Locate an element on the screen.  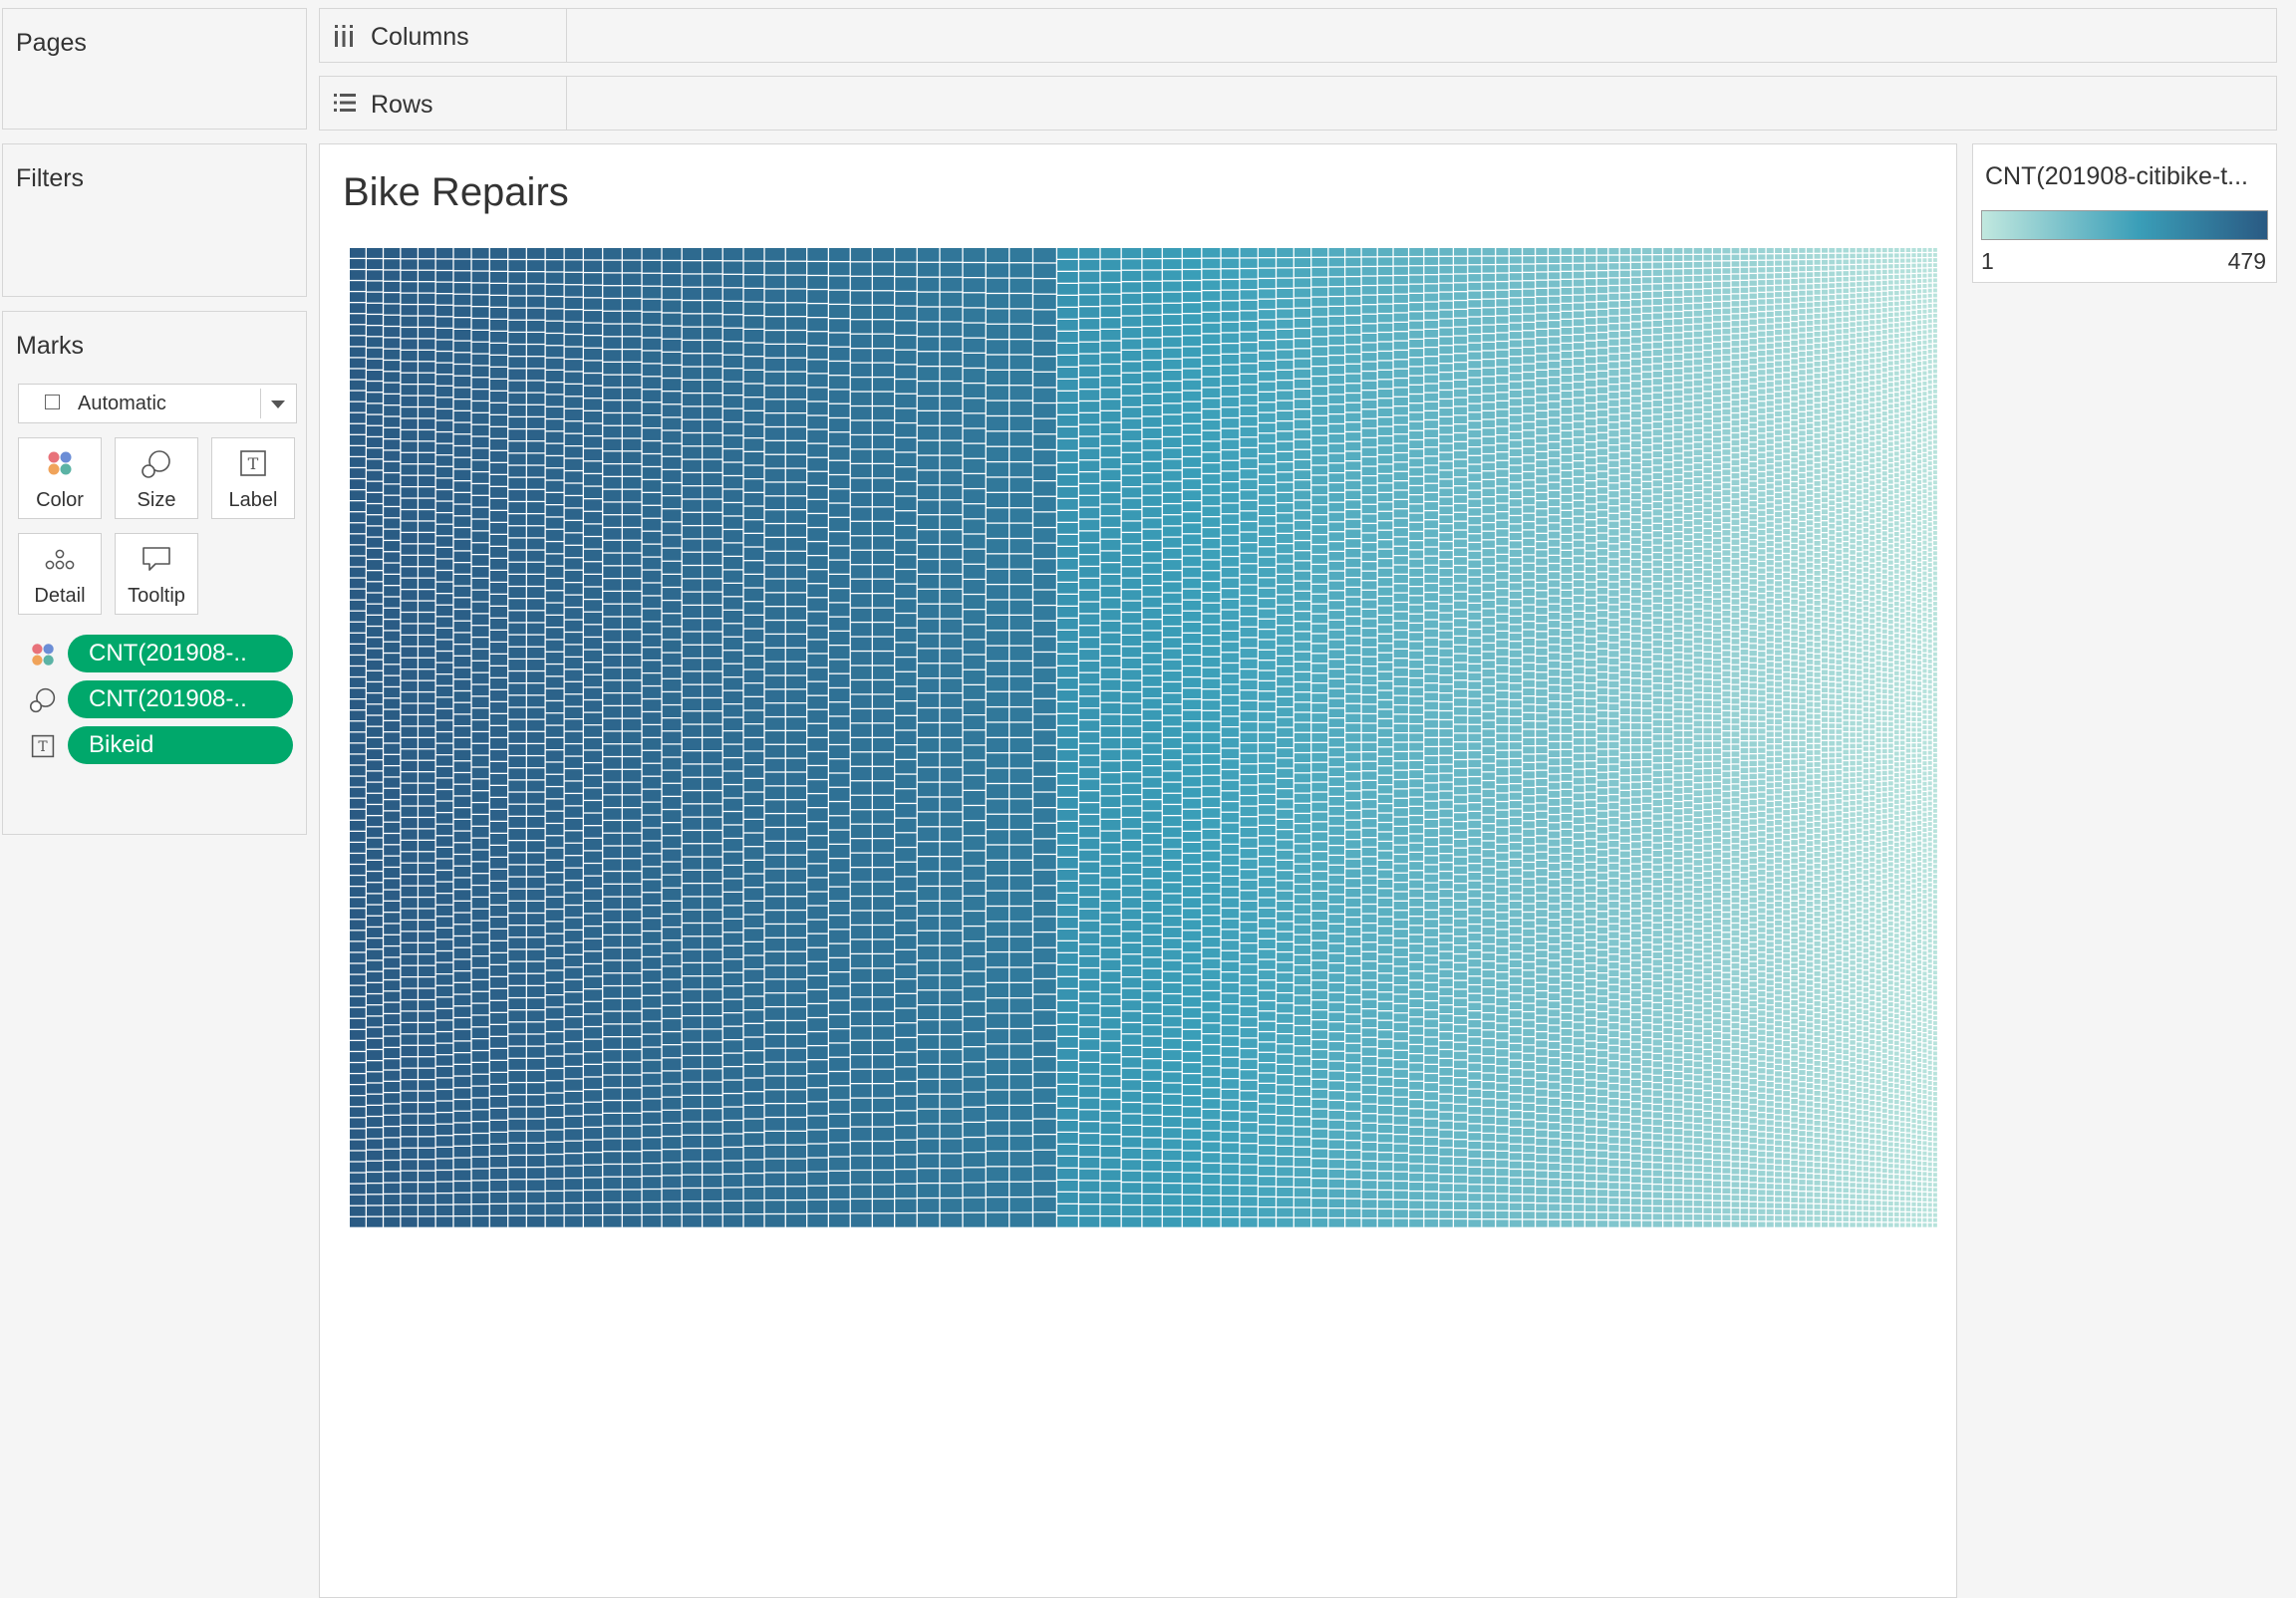
size-button: Size is located at coordinates (156, 478).